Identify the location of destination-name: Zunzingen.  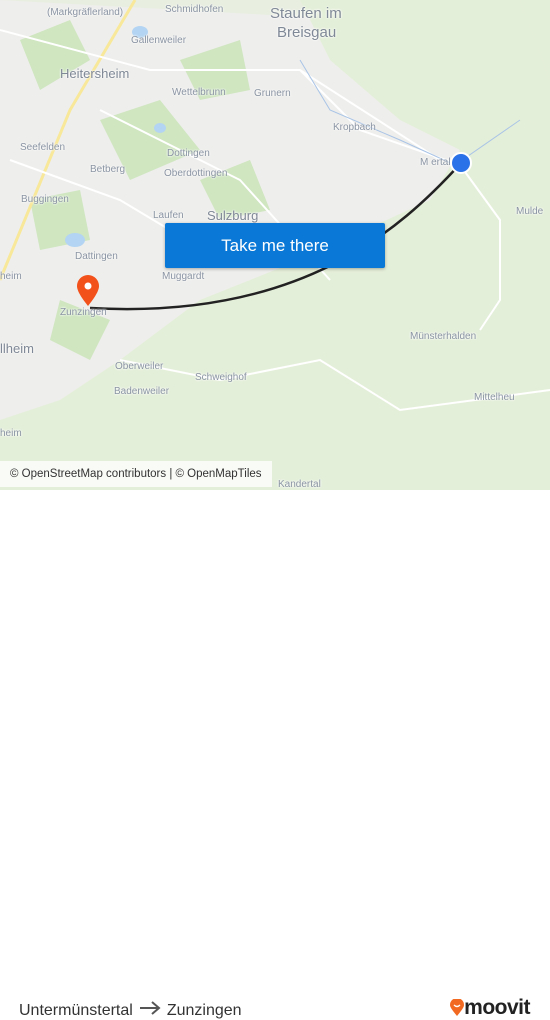
(204, 1010).